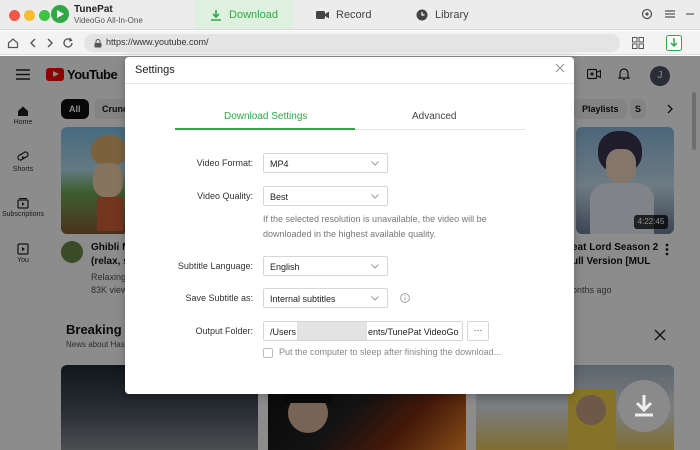 The image size is (700, 450). What do you see at coordinates (670, 14) in the screenshot?
I see `menu-icon` at bounding box center [670, 14].